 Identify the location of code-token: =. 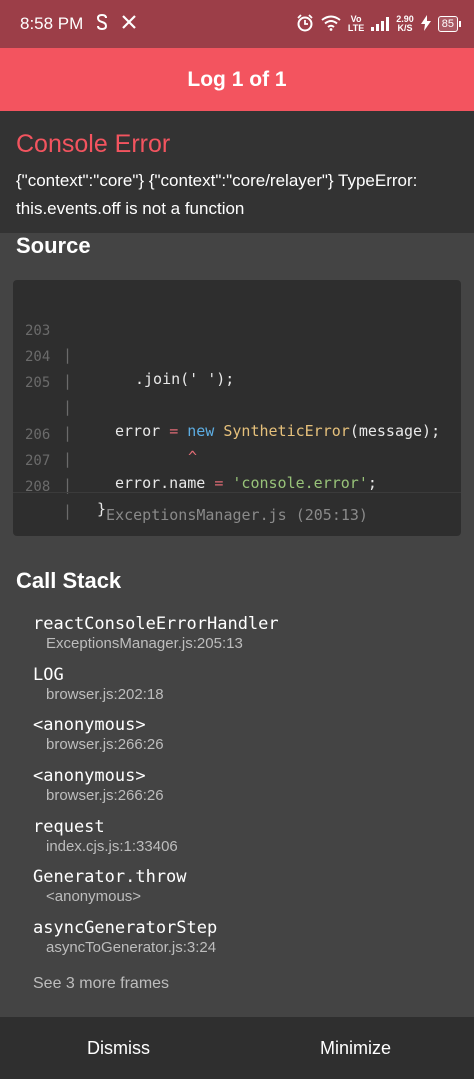
(219, 483).